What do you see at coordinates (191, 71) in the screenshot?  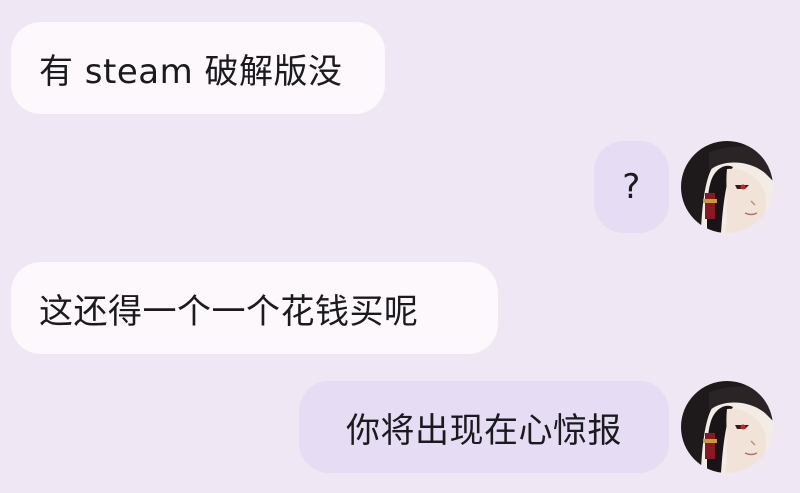 I see `message-text: 有 steam 破解版没` at bounding box center [191, 71].